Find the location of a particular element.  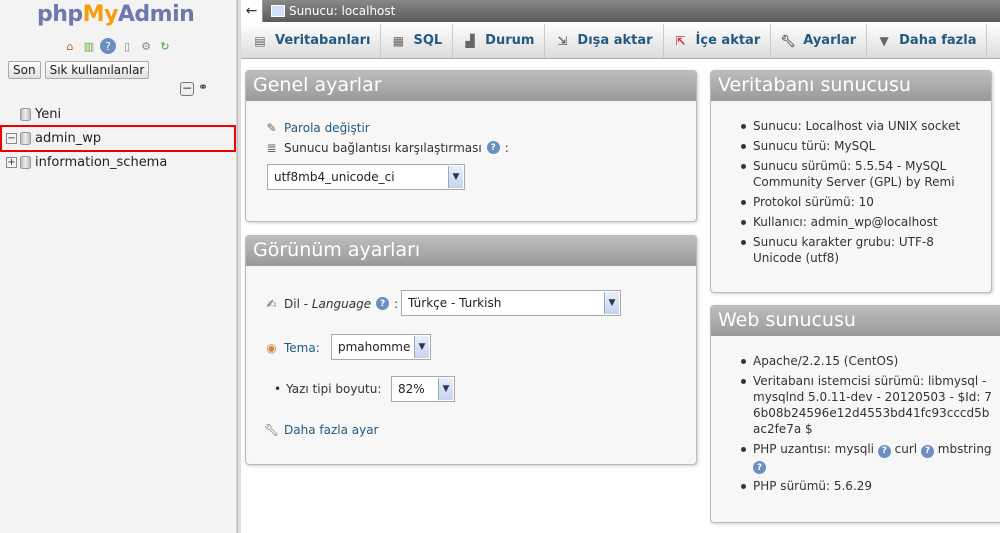

tree-item-label: information_schema is located at coordinates (101, 162).